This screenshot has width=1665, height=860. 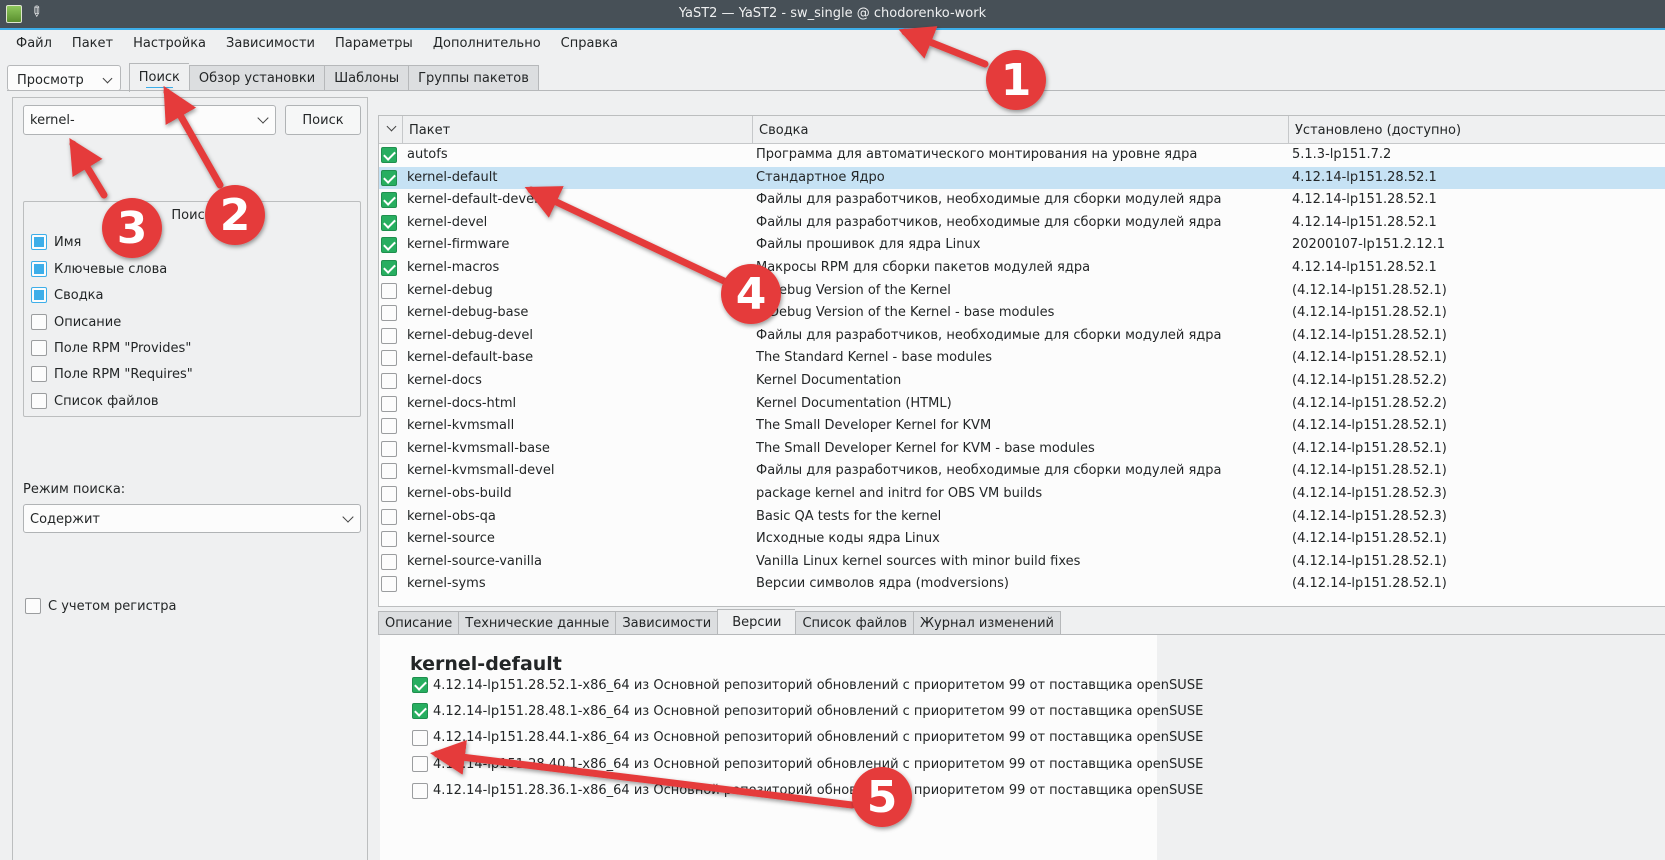 What do you see at coordinates (578, 130) in the screenshot?
I see `column-header-package: Пакет` at bounding box center [578, 130].